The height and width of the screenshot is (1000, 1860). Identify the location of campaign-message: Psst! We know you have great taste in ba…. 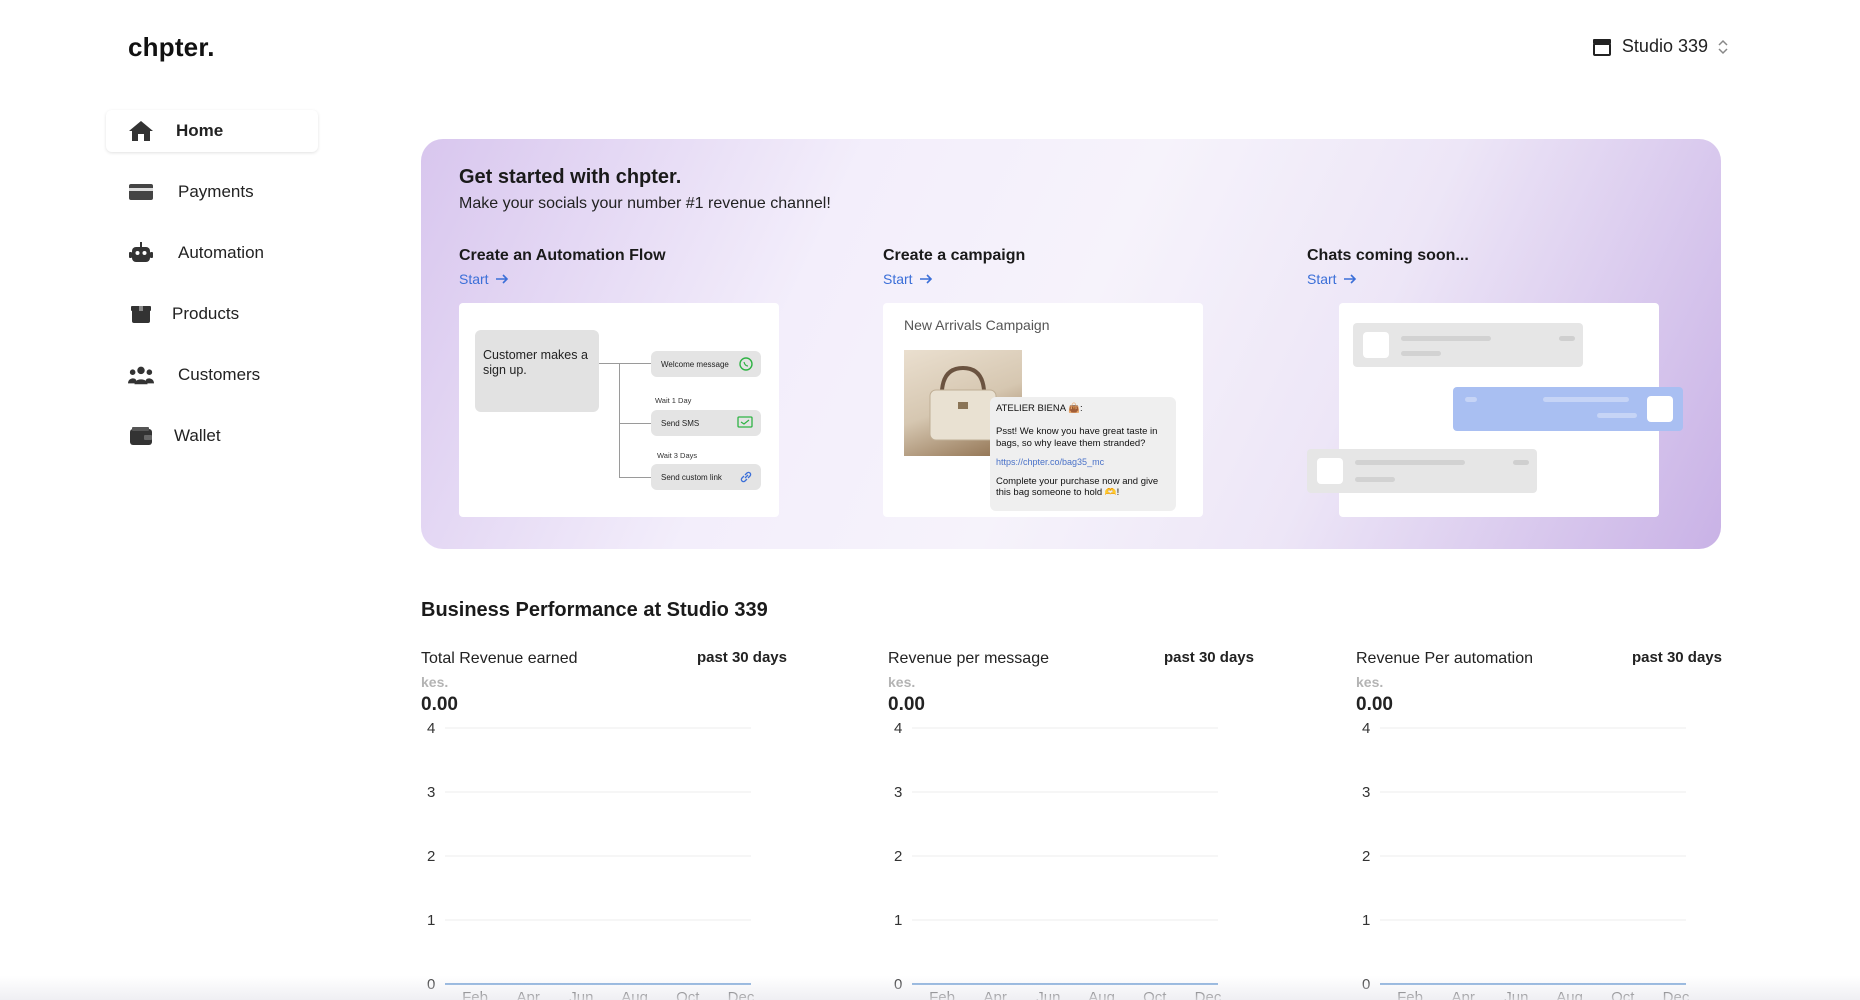
(1077, 437).